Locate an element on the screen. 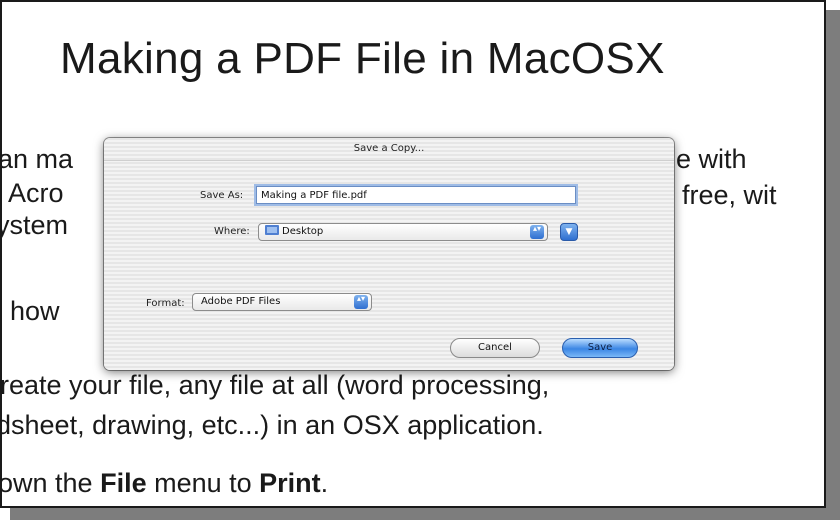  save-as-field: Making a PDF file.pdf is located at coordinates (416, 195).